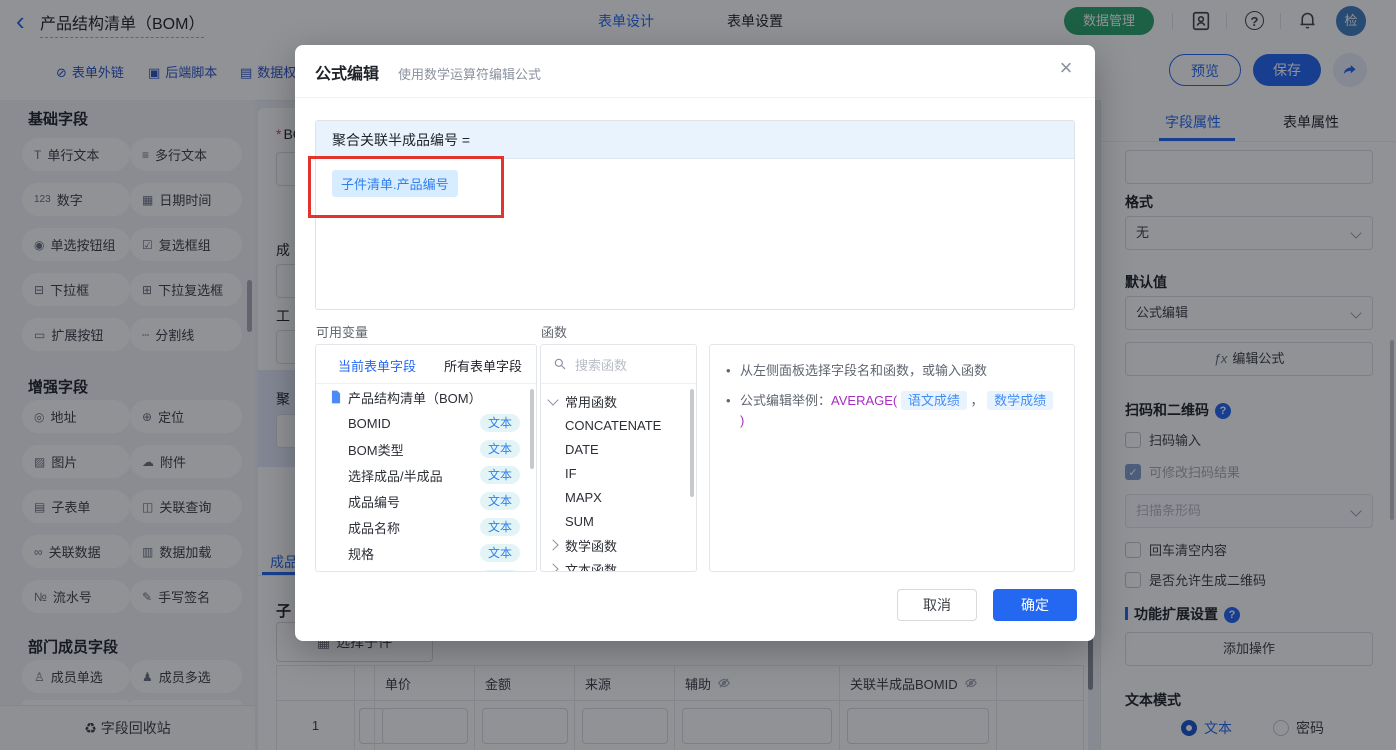  I want to click on fn-name: CONCATENATE, so click(613, 425).